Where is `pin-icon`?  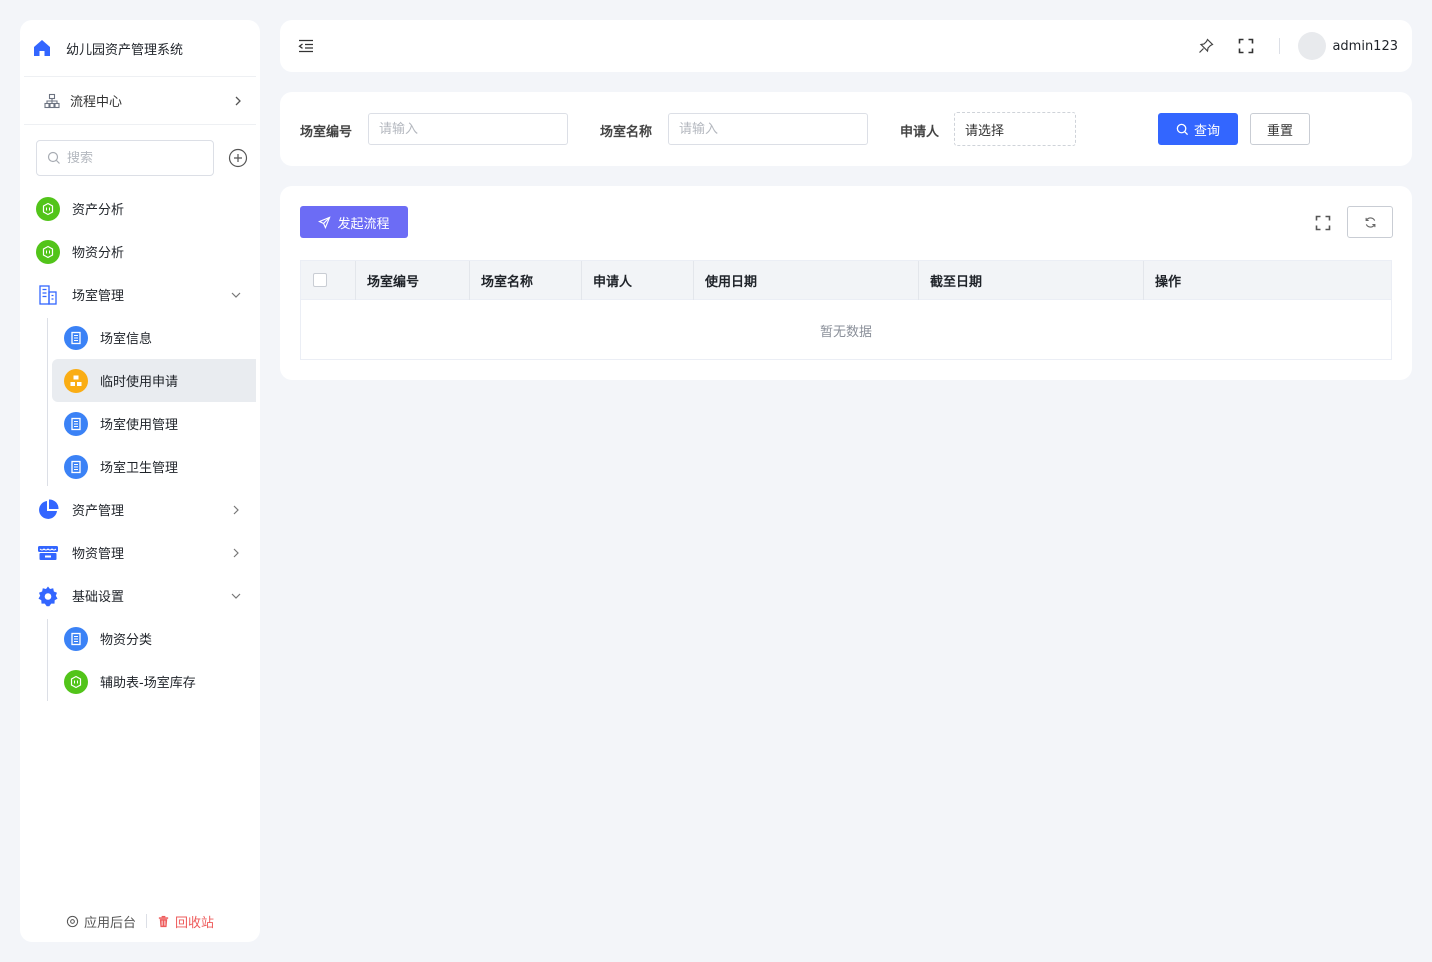 pin-icon is located at coordinates (1206, 46).